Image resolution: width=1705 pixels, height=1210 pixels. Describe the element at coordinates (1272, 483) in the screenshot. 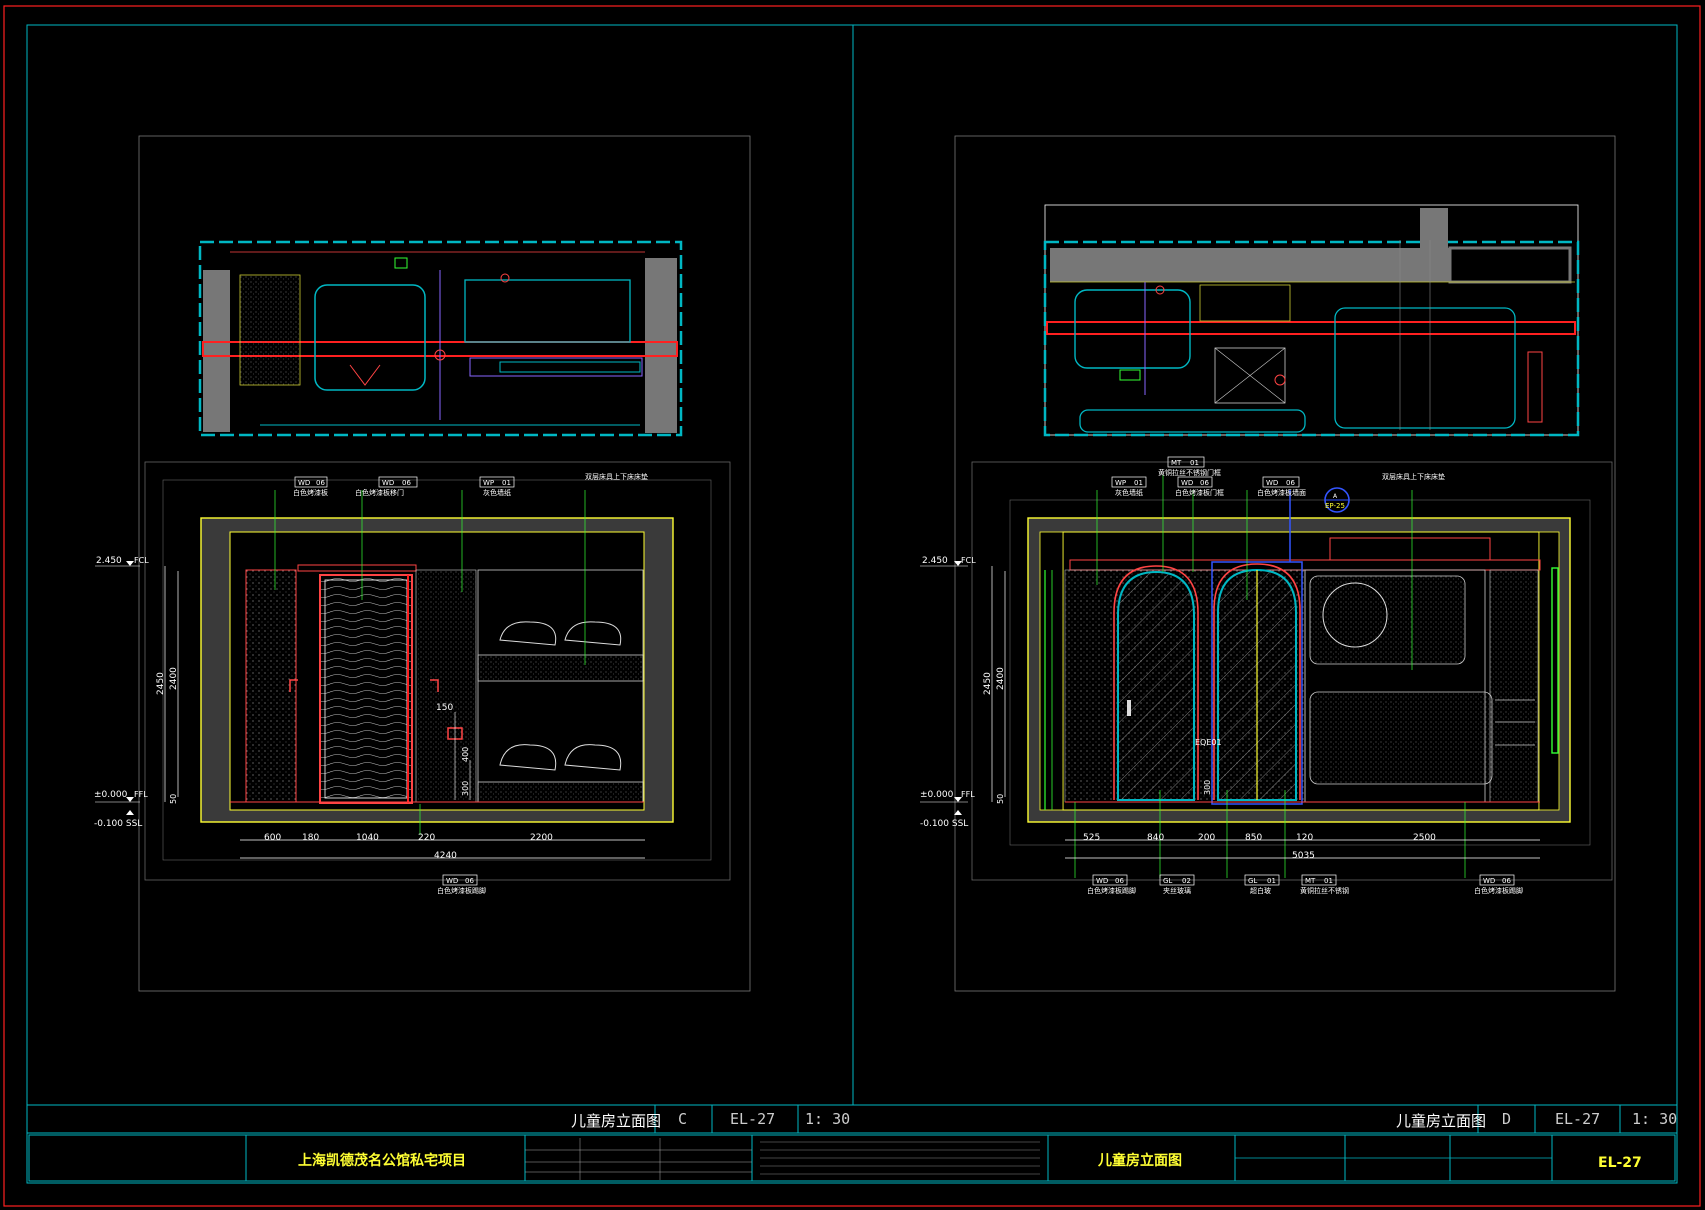

I see `right-callout-code-3: WD` at that location.